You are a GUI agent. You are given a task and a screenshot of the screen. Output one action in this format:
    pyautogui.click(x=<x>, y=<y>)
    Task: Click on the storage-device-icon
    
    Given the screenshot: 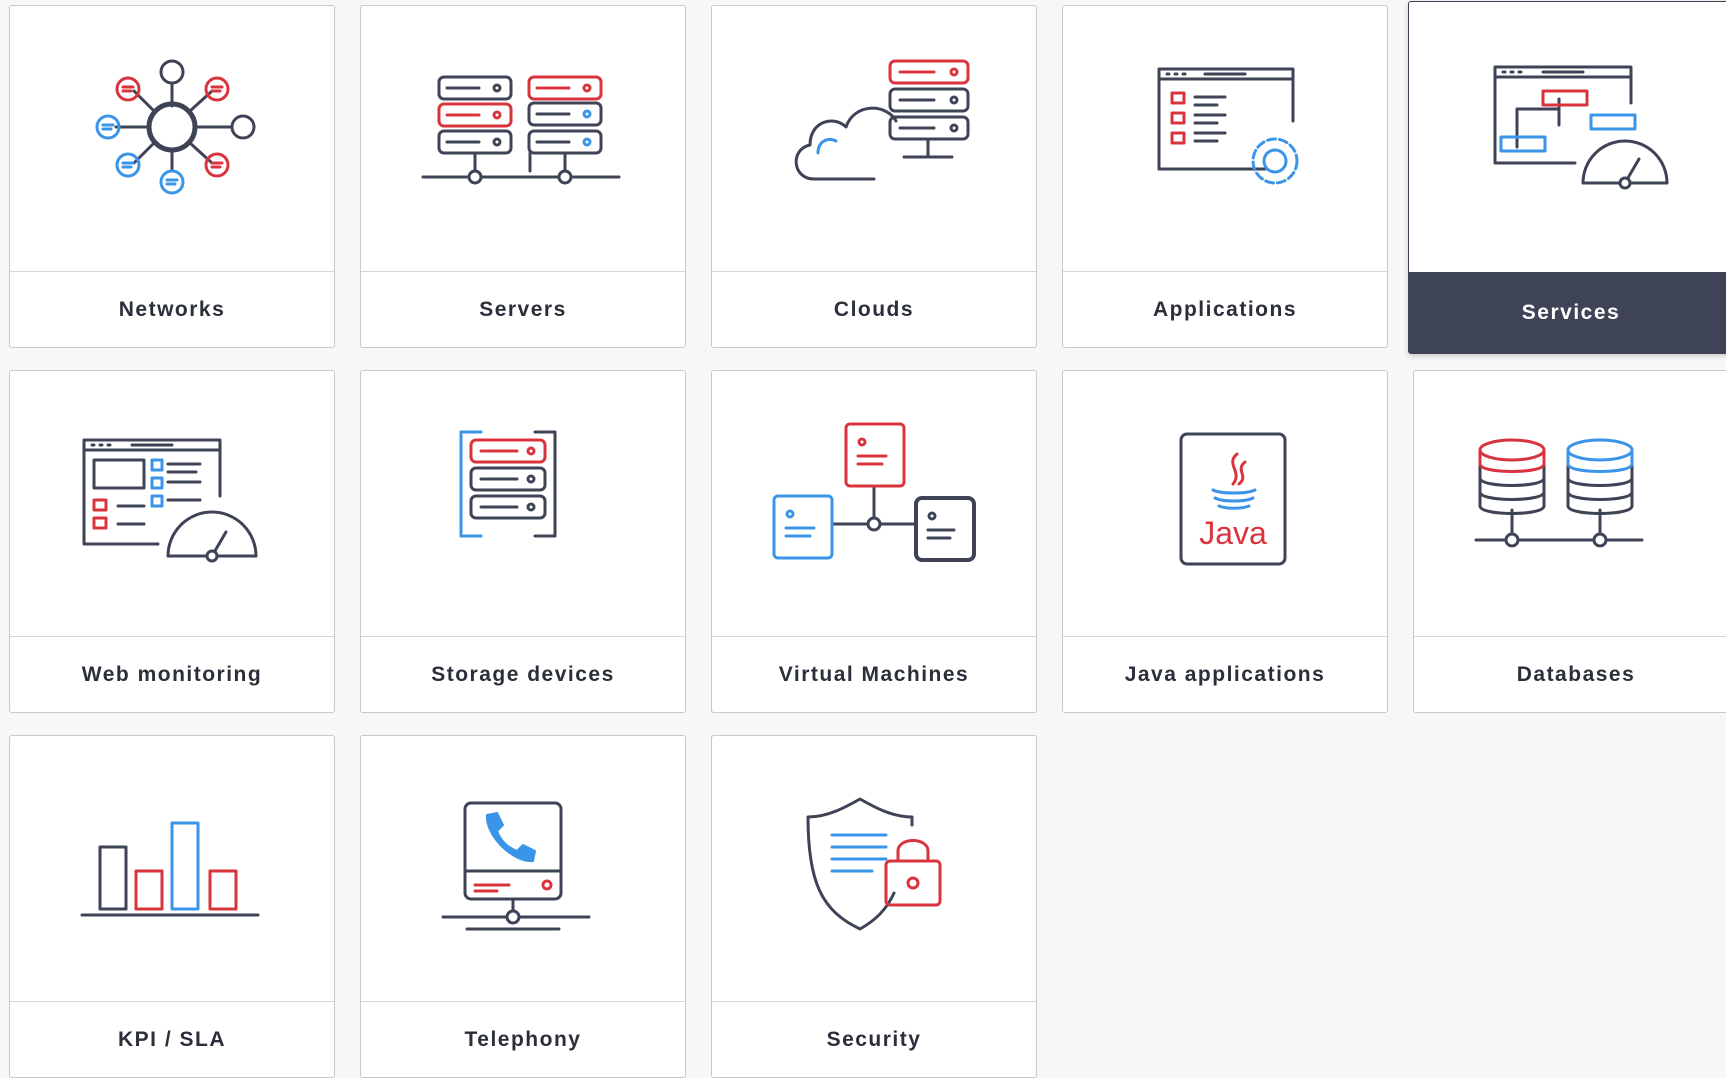 What is the action you would take?
    pyautogui.click(x=508, y=483)
    